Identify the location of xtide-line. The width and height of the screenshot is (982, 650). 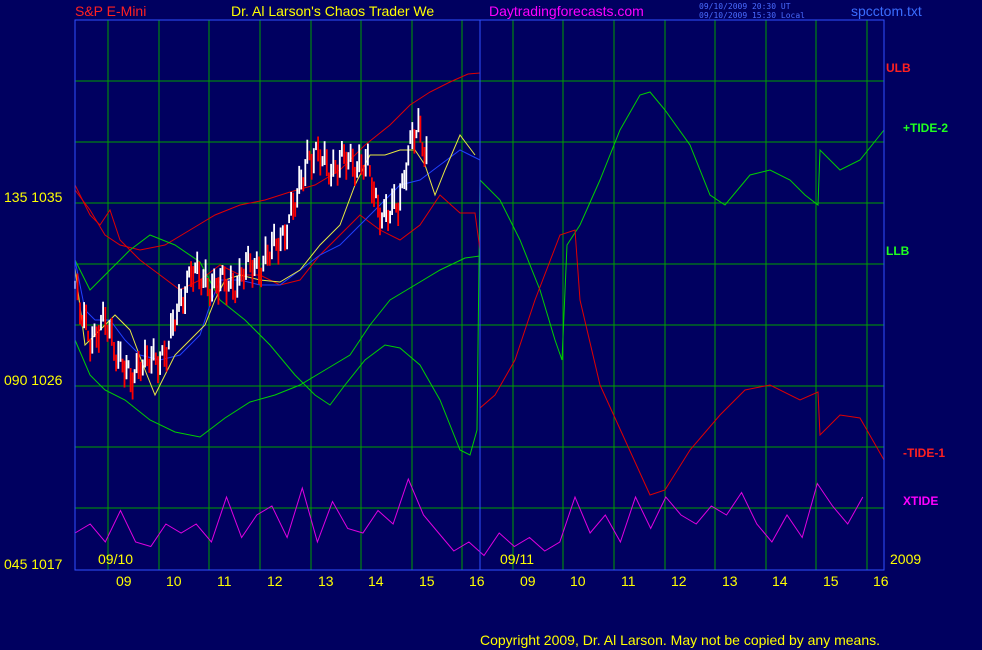
(469, 517).